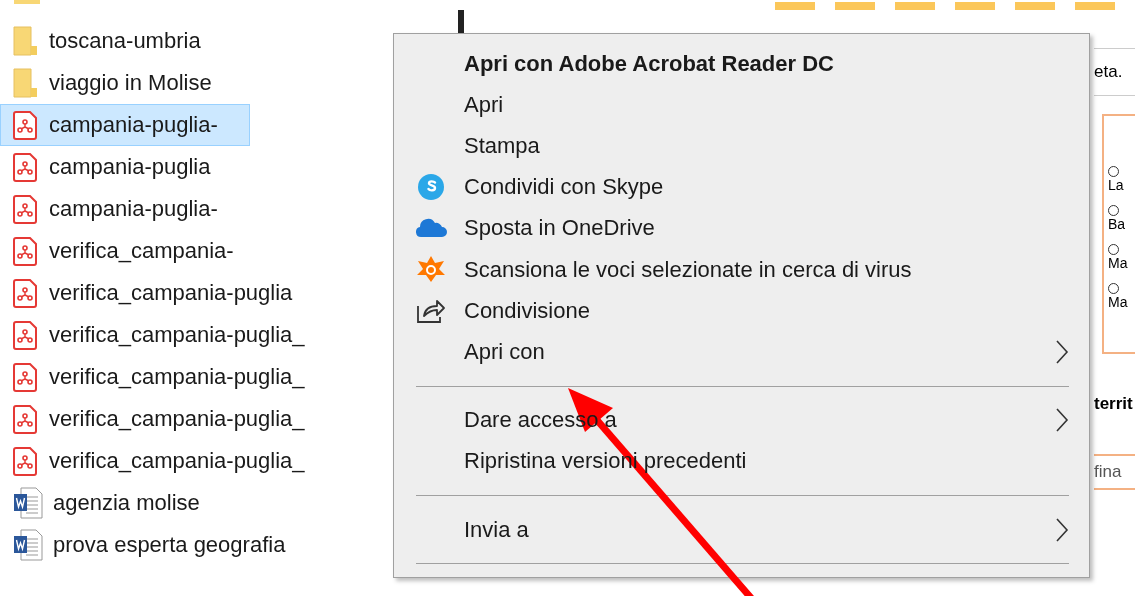 The image size is (1135, 596). I want to click on menu-item: Invia a, so click(741, 529).